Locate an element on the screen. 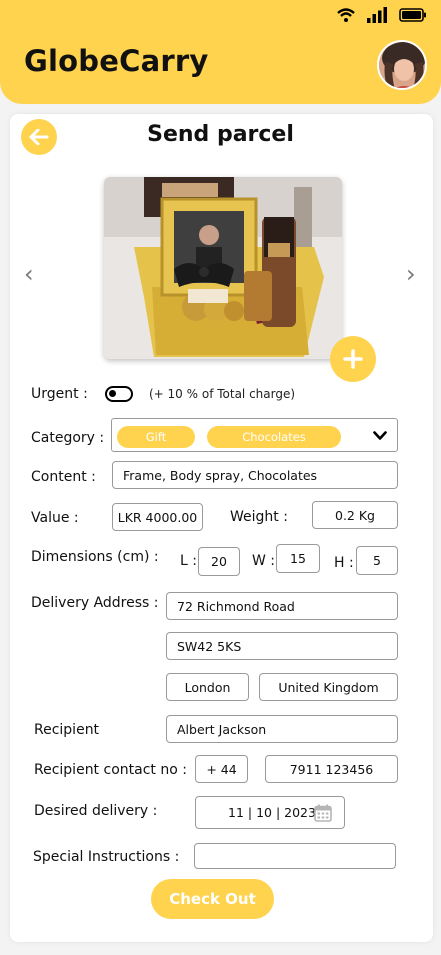  app-header: GlobeCarry is located at coordinates (220, 52).